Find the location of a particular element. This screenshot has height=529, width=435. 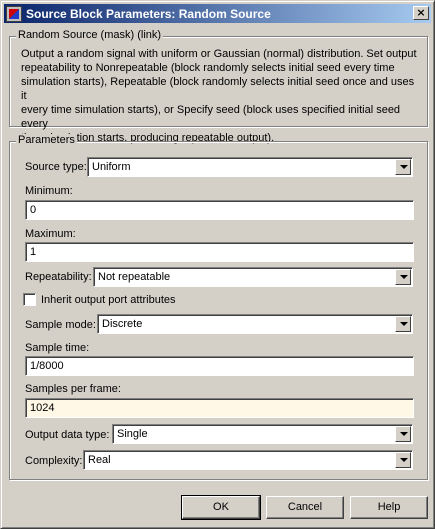

repeatability-select: Not repeatable is located at coordinates (253, 277).